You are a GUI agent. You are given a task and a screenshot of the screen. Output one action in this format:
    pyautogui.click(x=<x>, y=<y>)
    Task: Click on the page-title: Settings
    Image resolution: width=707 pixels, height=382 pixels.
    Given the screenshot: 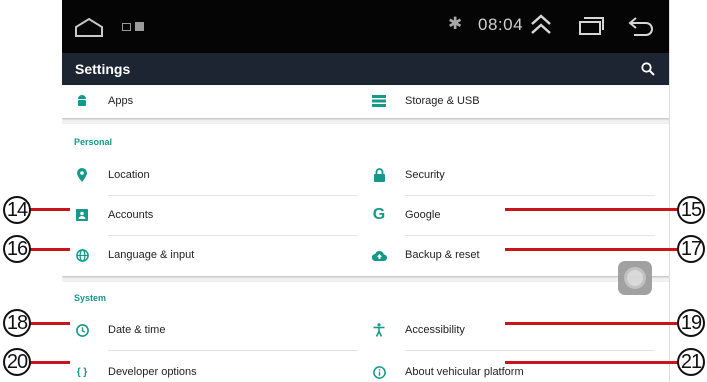 What is the action you would take?
    pyautogui.click(x=103, y=69)
    